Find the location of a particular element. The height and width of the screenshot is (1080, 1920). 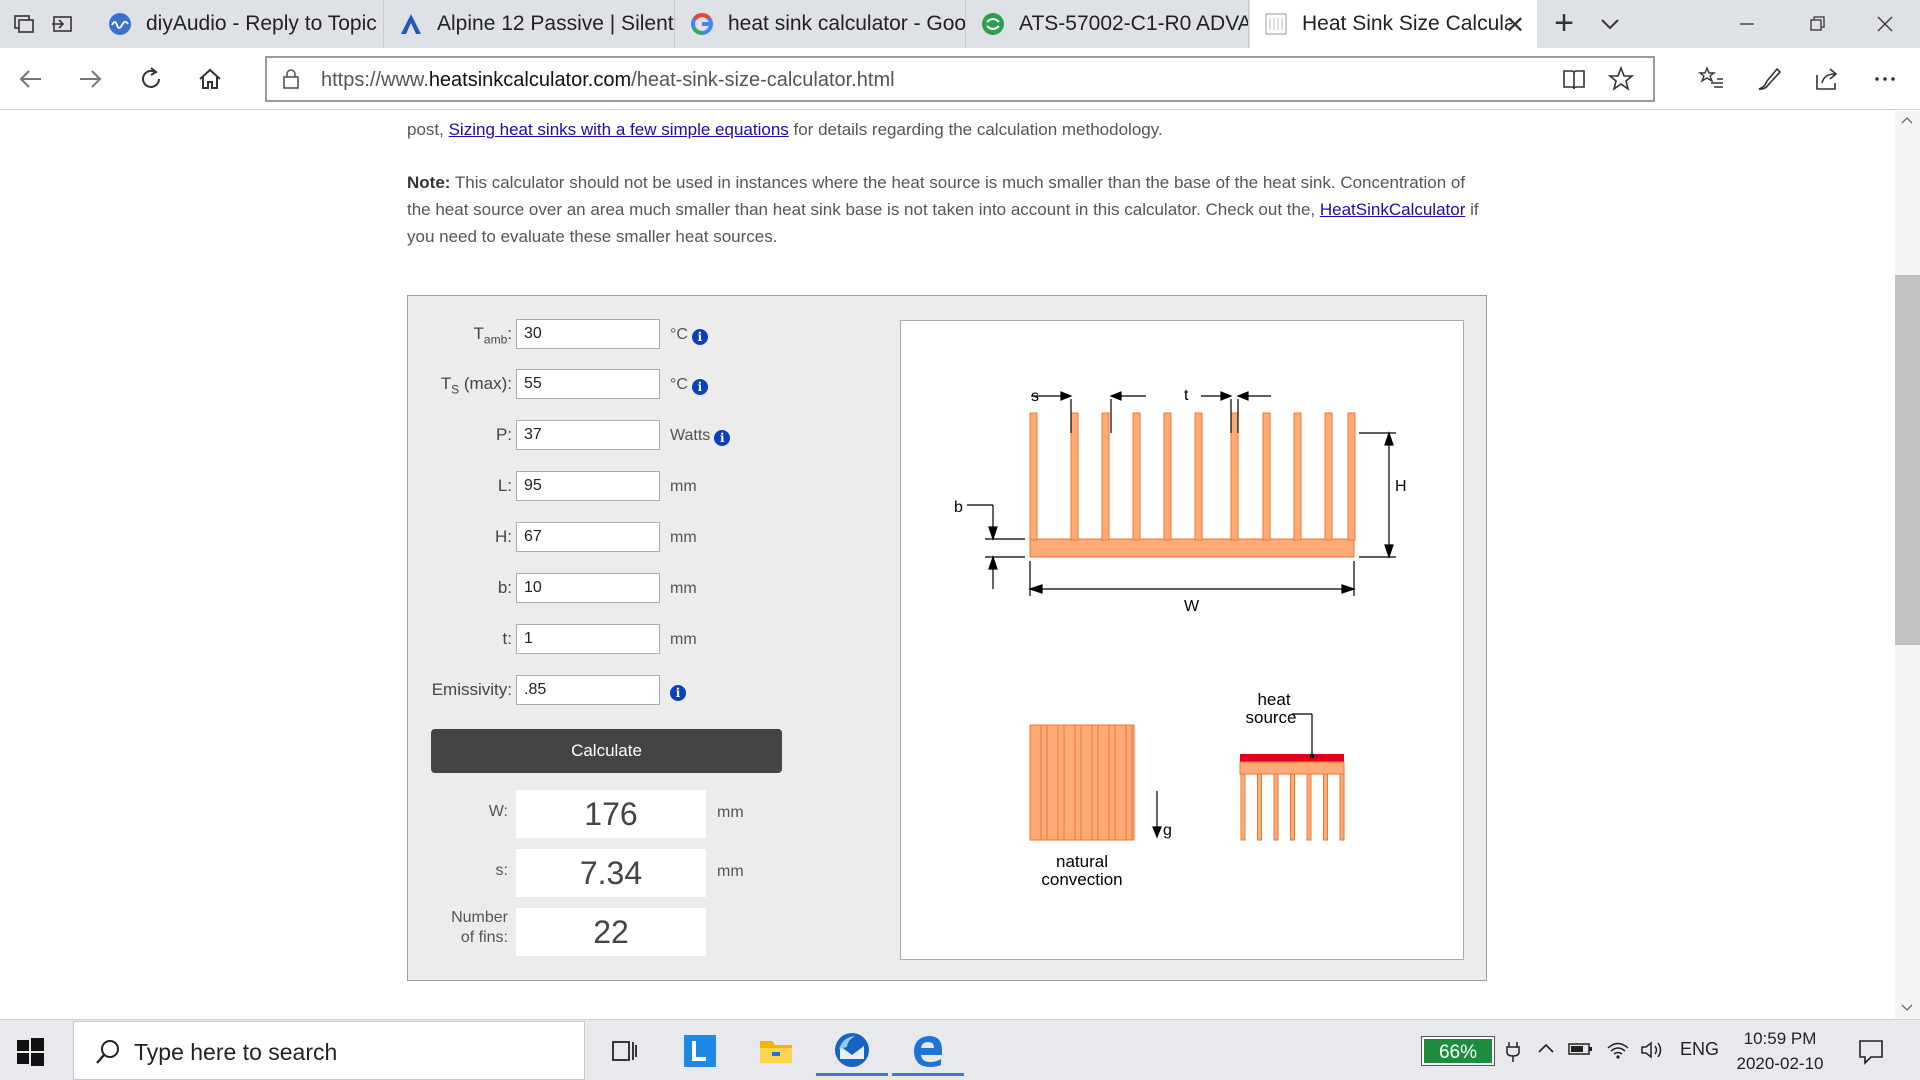

vertical-scrollbar is located at coordinates (1907, 565).